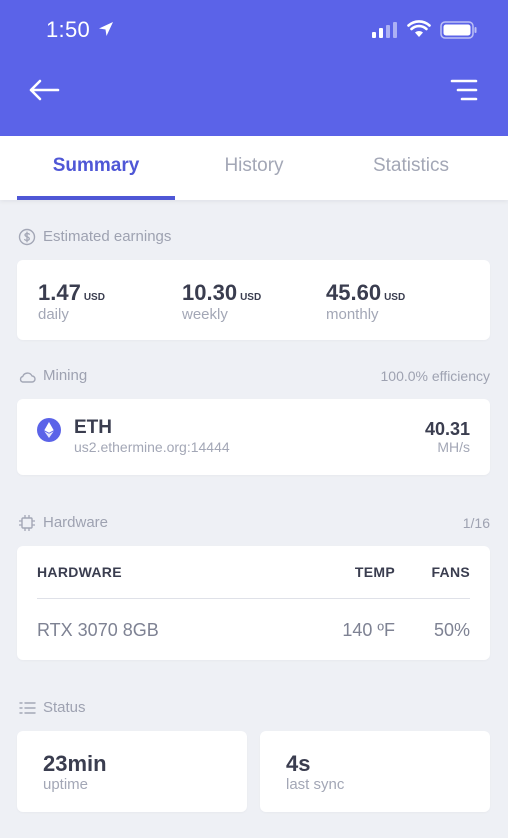 The height and width of the screenshot is (838, 508). Describe the element at coordinates (298, 763) in the screenshot. I see `last-sync-value: 4s` at that location.